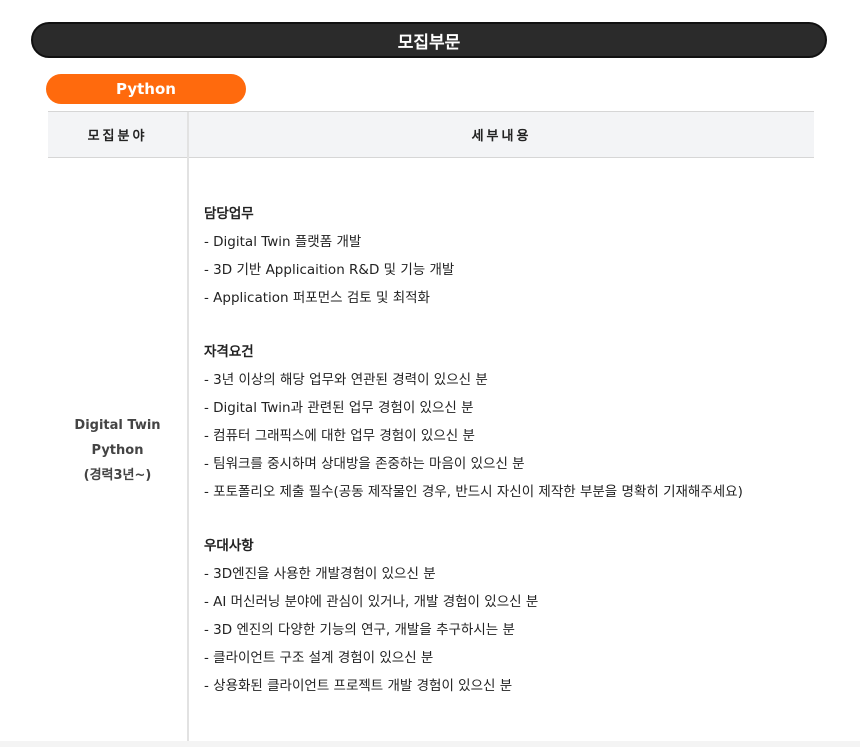  I want to click on list-item: - 팀워크를 중시하며 상대방을 존중하는 마음이 있으신 분, so click(364, 464).